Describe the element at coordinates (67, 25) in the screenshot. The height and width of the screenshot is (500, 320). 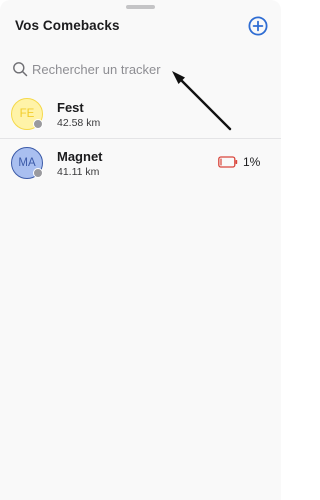
I see `page-title: Vos Comebacks` at that location.